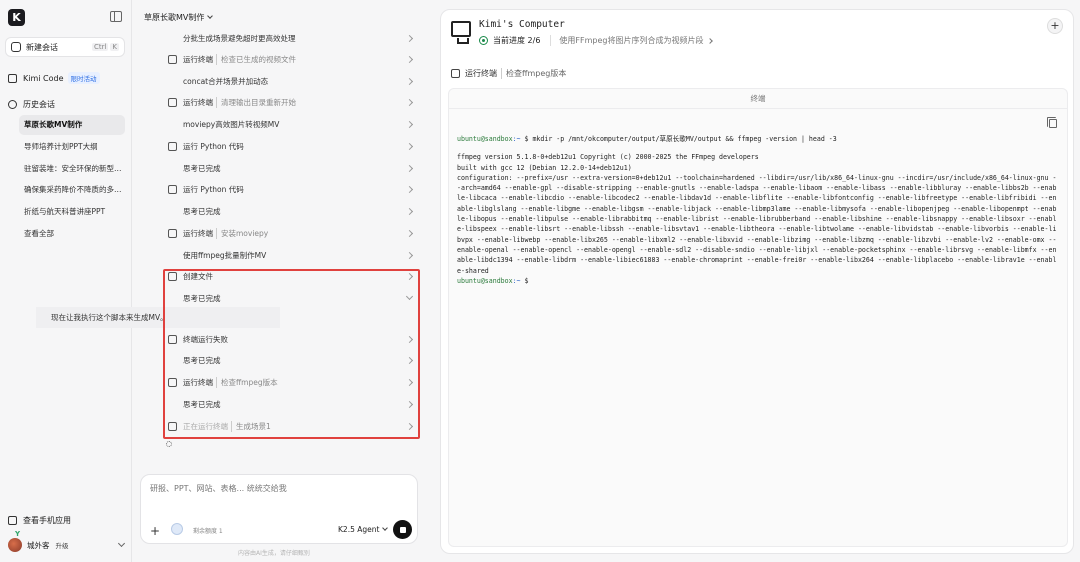  I want to click on step-detail: 清理输出目录重新开始, so click(256, 102).